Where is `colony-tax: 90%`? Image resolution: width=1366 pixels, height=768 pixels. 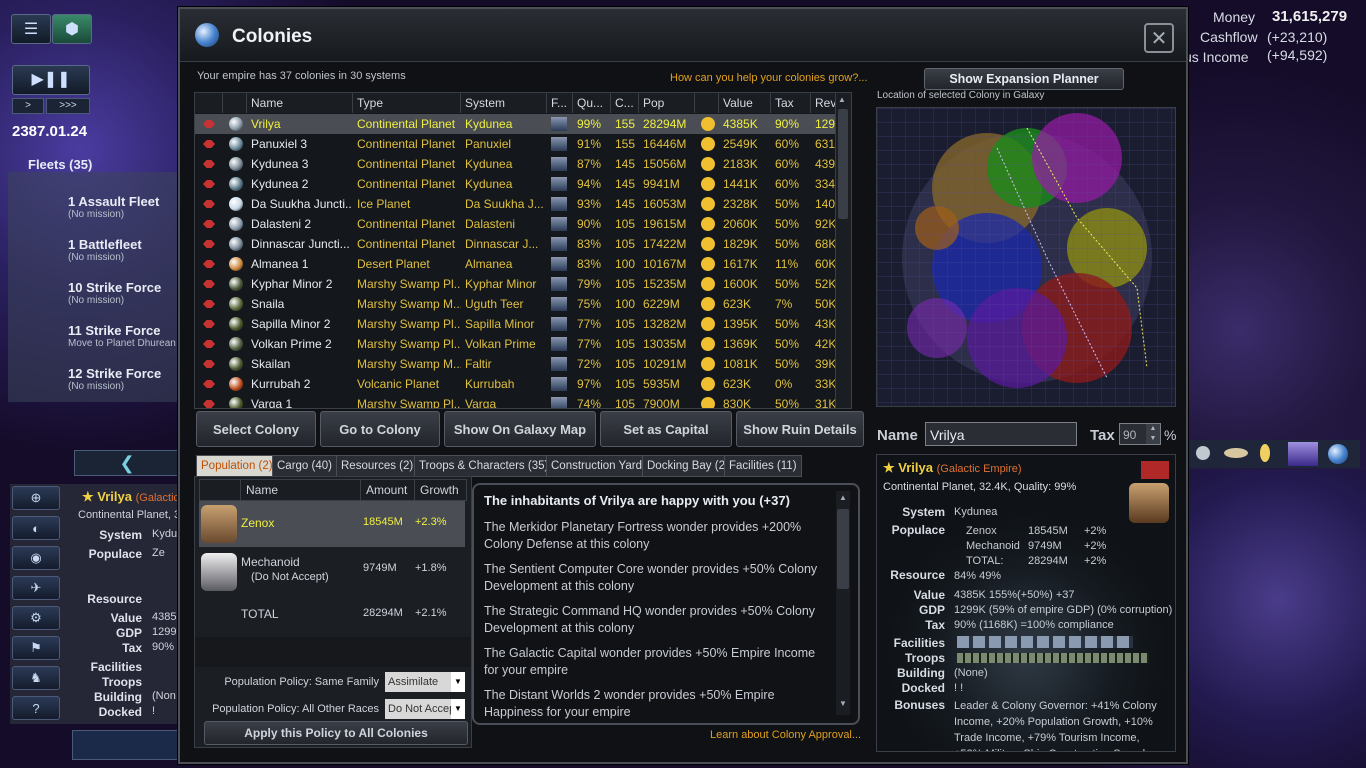
colony-tax: 90% is located at coordinates (787, 124).